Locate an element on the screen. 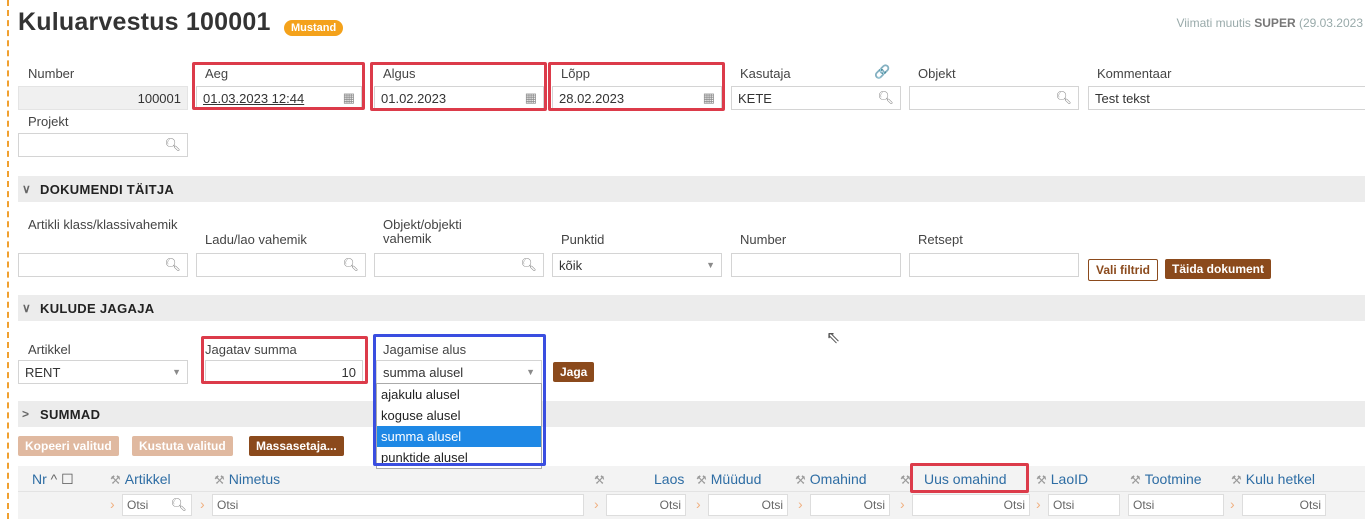 The image size is (1365, 519). filter-muudud: Otsi is located at coordinates (748, 505).